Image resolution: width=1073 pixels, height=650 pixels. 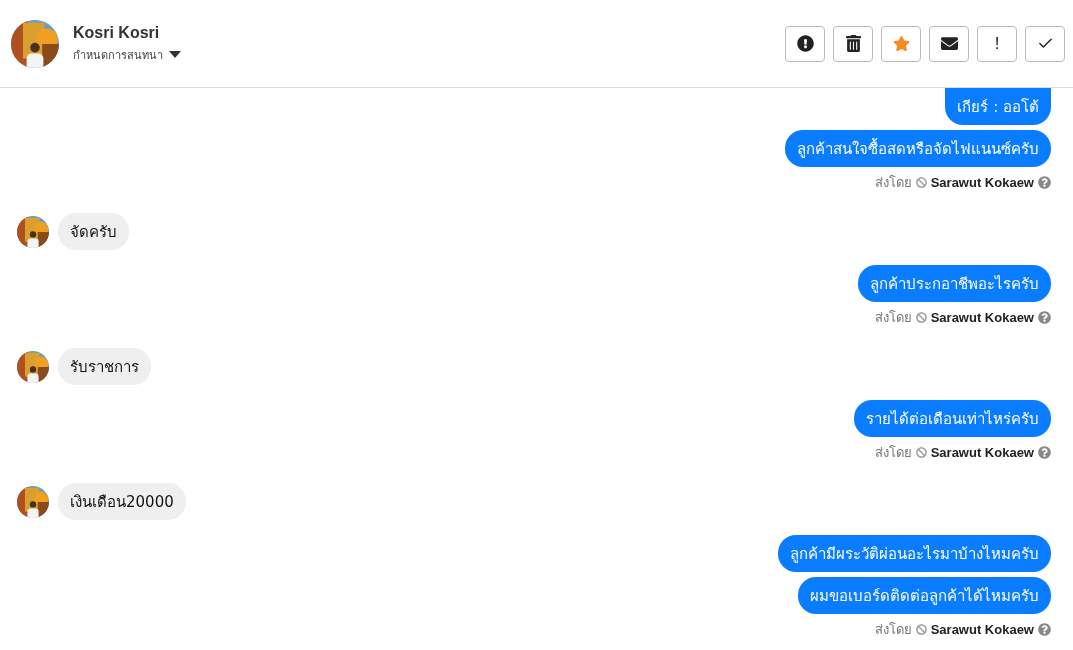 I want to click on star-button, so click(x=901, y=43).